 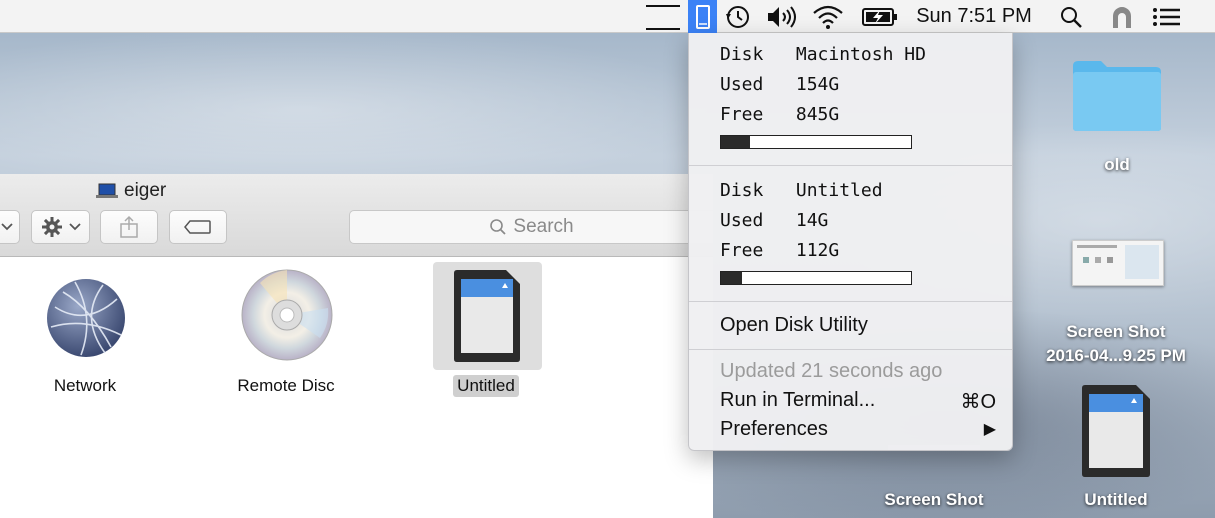 What do you see at coordinates (1167, 16) in the screenshot?
I see `list-icon` at bounding box center [1167, 16].